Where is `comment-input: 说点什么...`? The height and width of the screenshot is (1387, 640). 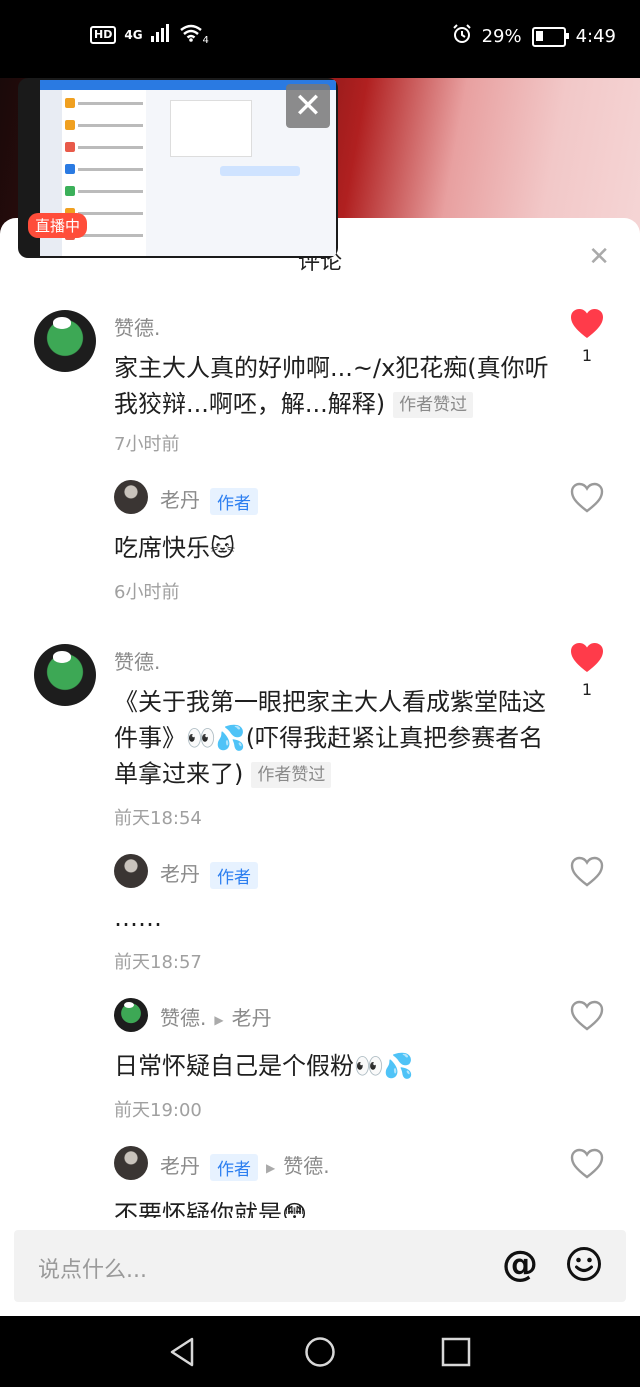 comment-input: 说点什么... is located at coordinates (92, 1268).